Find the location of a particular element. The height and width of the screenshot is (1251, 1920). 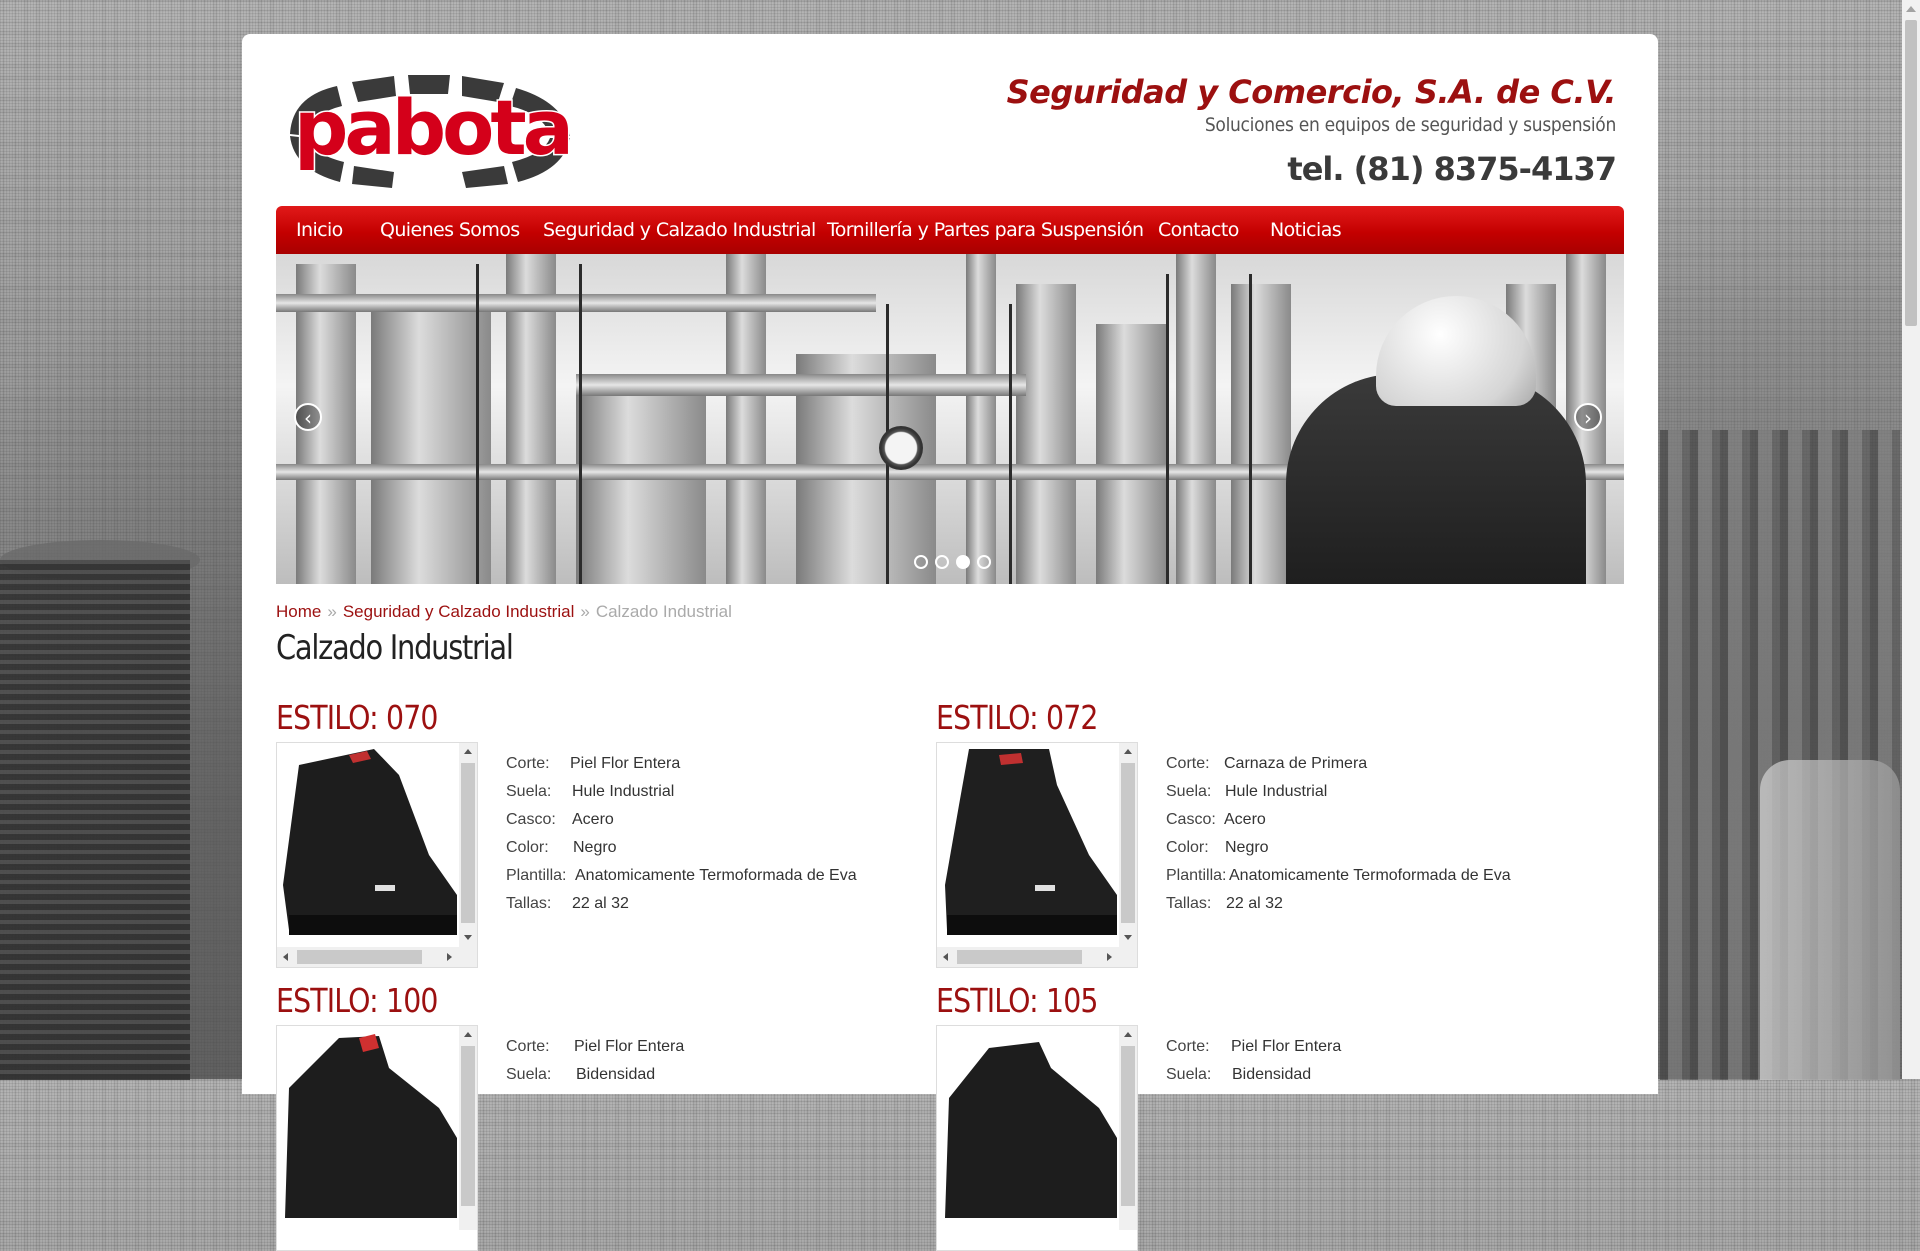

breadcrumb-current: Calzado Industrial is located at coordinates (663, 611).